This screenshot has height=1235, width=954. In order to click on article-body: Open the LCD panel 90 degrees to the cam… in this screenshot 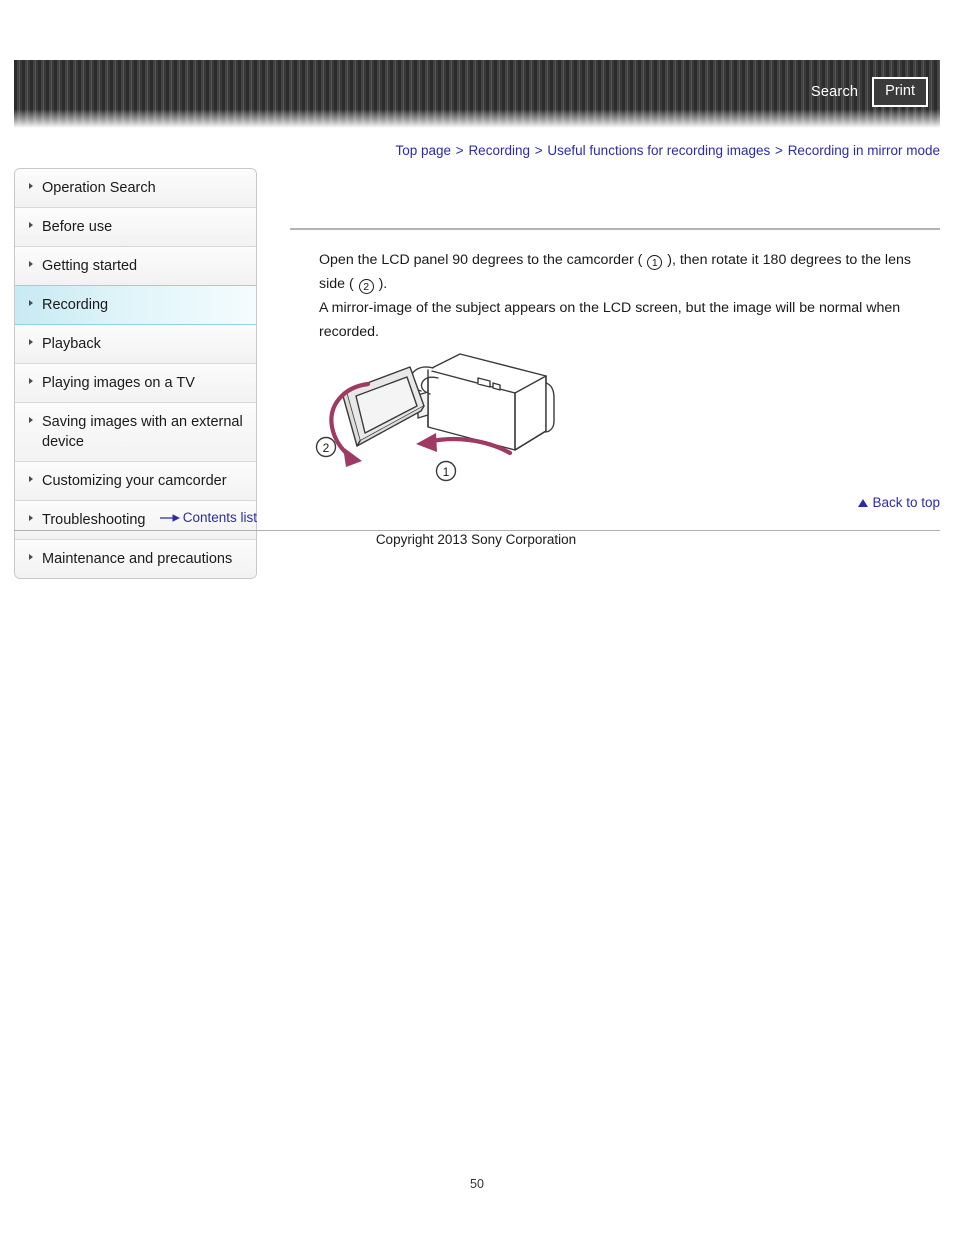, I will do `click(629, 296)`.